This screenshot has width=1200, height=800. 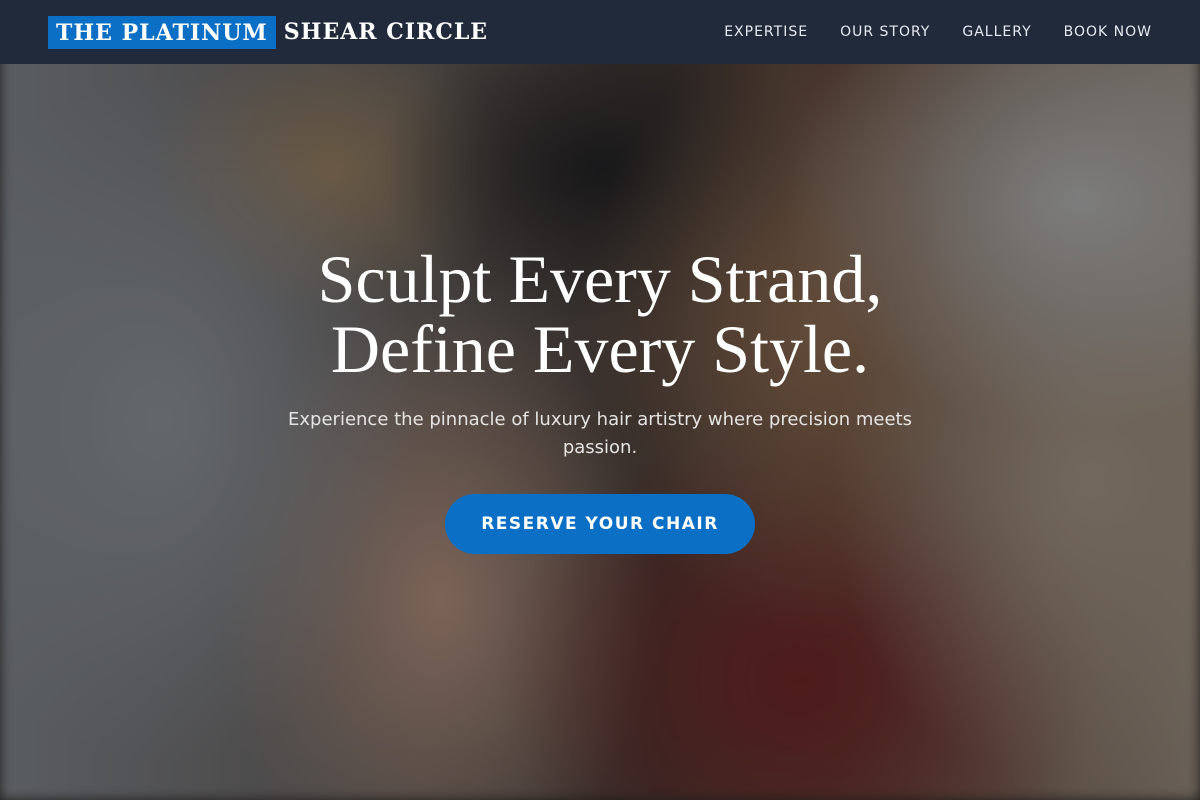 I want to click on nav-link-book-now: BOOK NOW, so click(x=1108, y=32).